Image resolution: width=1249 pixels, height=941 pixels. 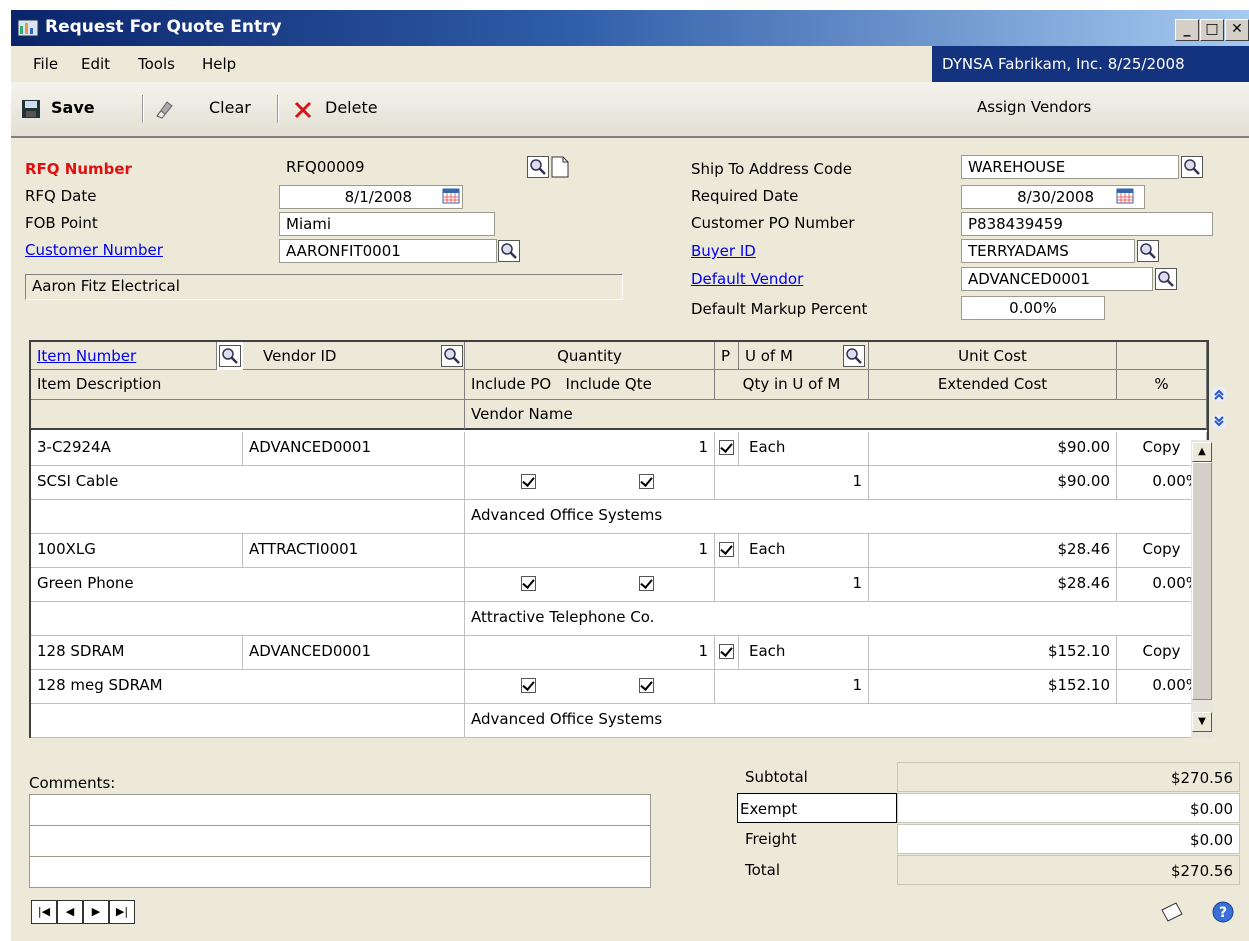 I want to click on unit-cost-cell: $28.46, so click(x=993, y=551).